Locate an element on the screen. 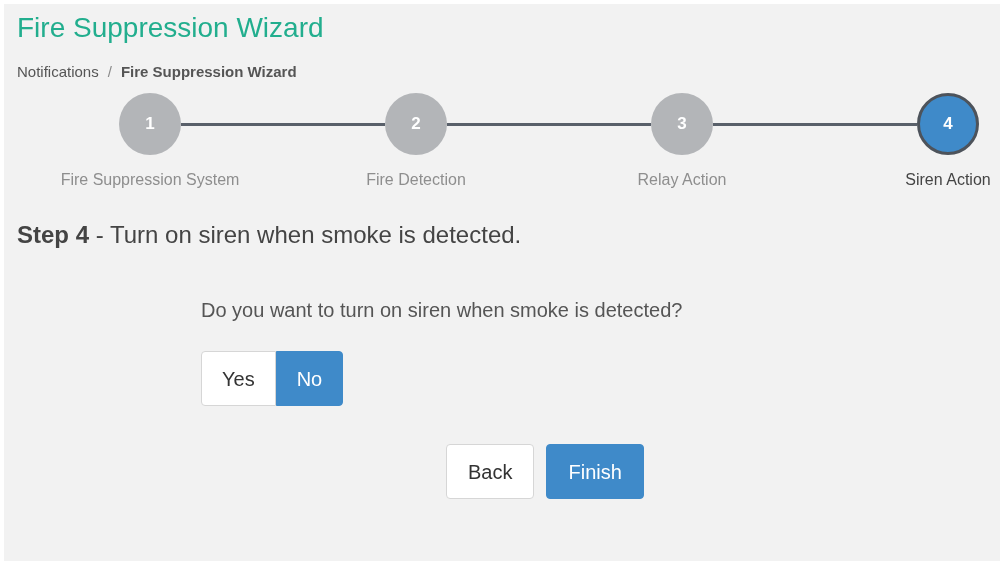 The width and height of the screenshot is (1003, 565). toggle-option: No is located at coordinates (309, 378).